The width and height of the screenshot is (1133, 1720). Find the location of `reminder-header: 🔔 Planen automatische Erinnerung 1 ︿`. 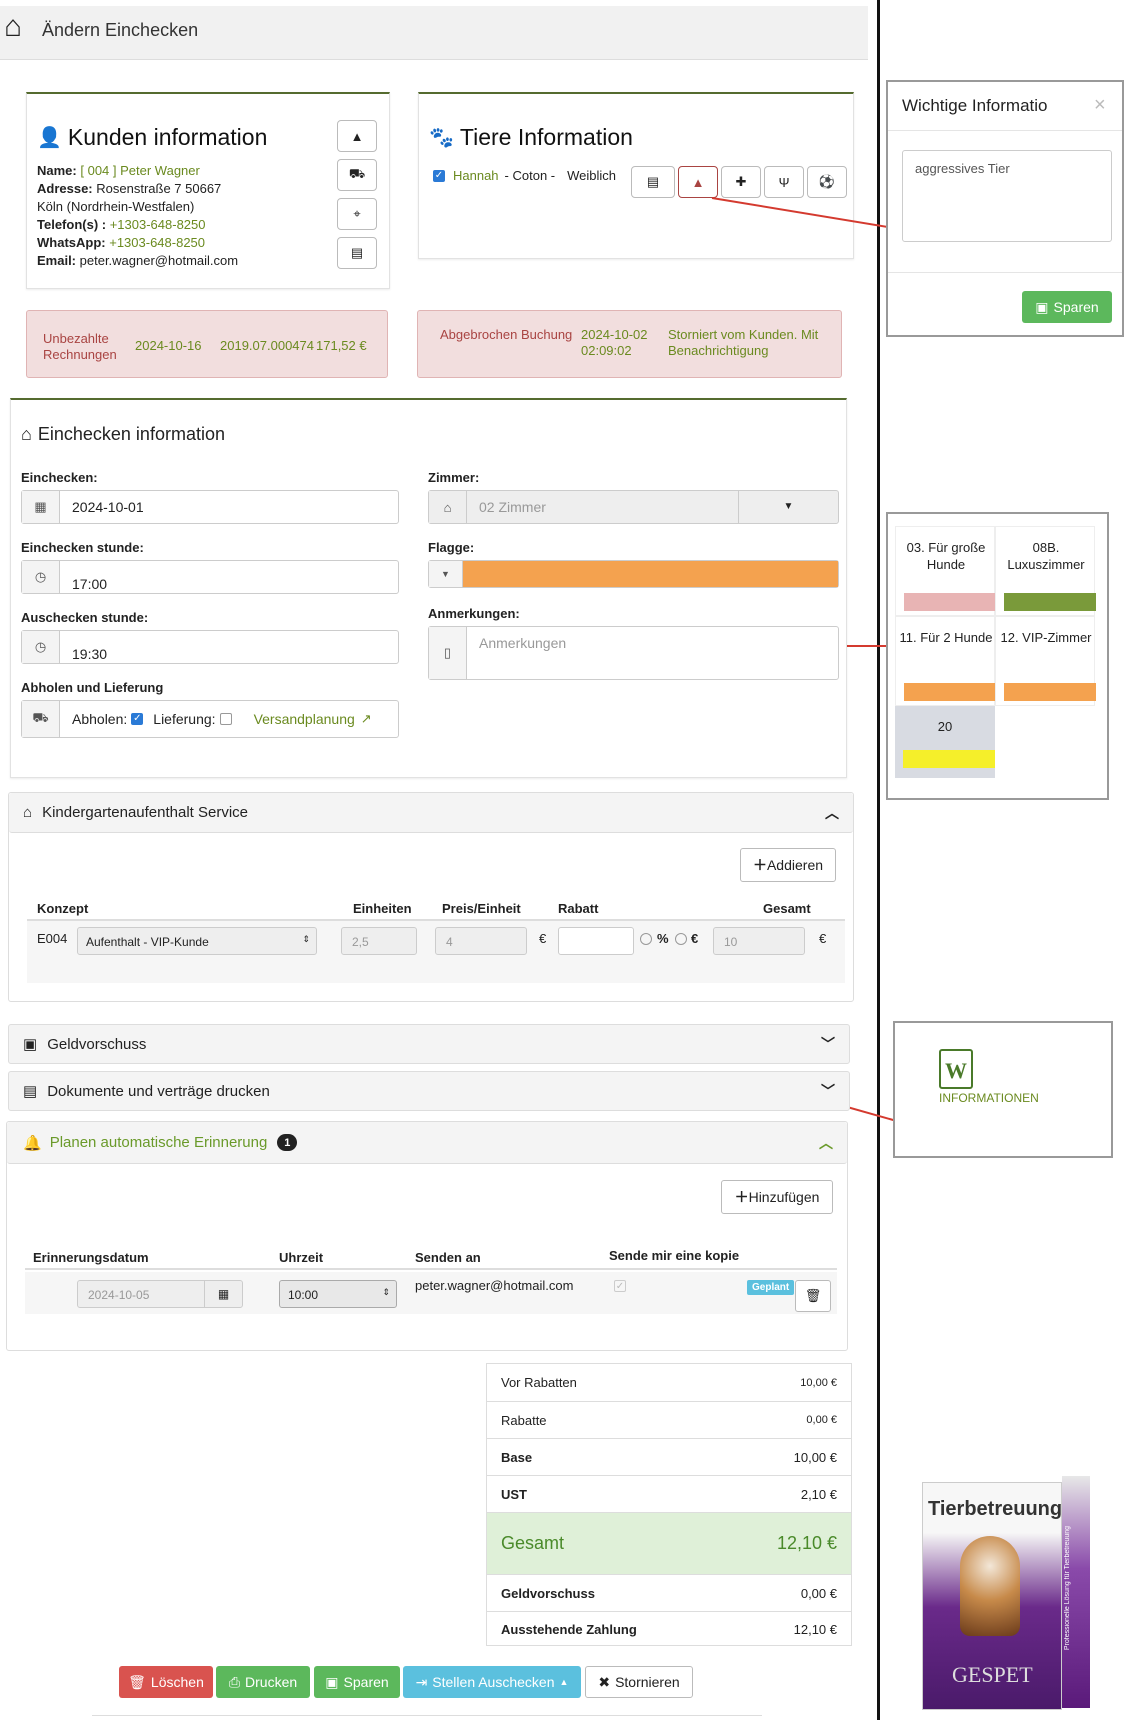

reminder-header: 🔔 Planen automatische Erinnerung 1 ︿ is located at coordinates (427, 1143).